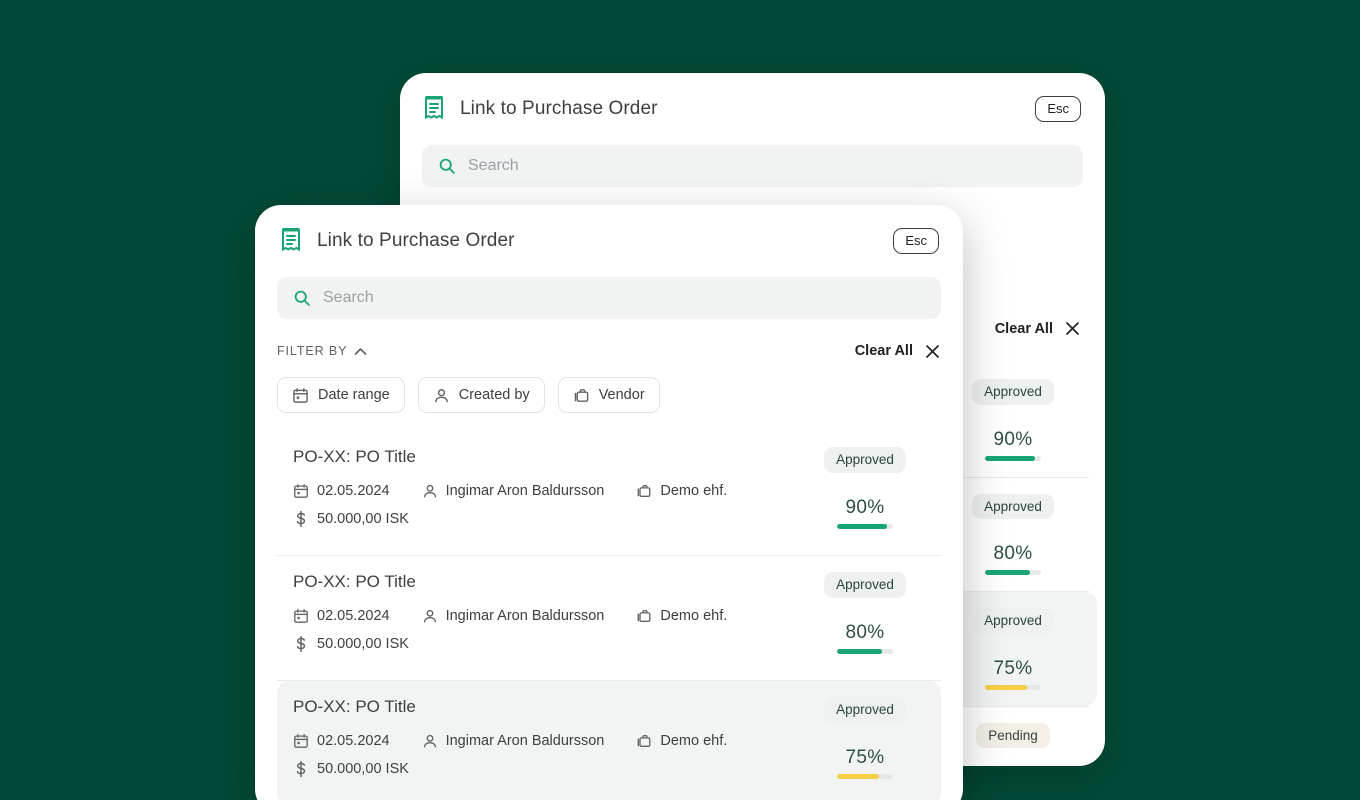 The width and height of the screenshot is (1360, 800). Describe the element at coordinates (341, 395) in the screenshot. I see `filter-chip-date-range: Date range` at that location.